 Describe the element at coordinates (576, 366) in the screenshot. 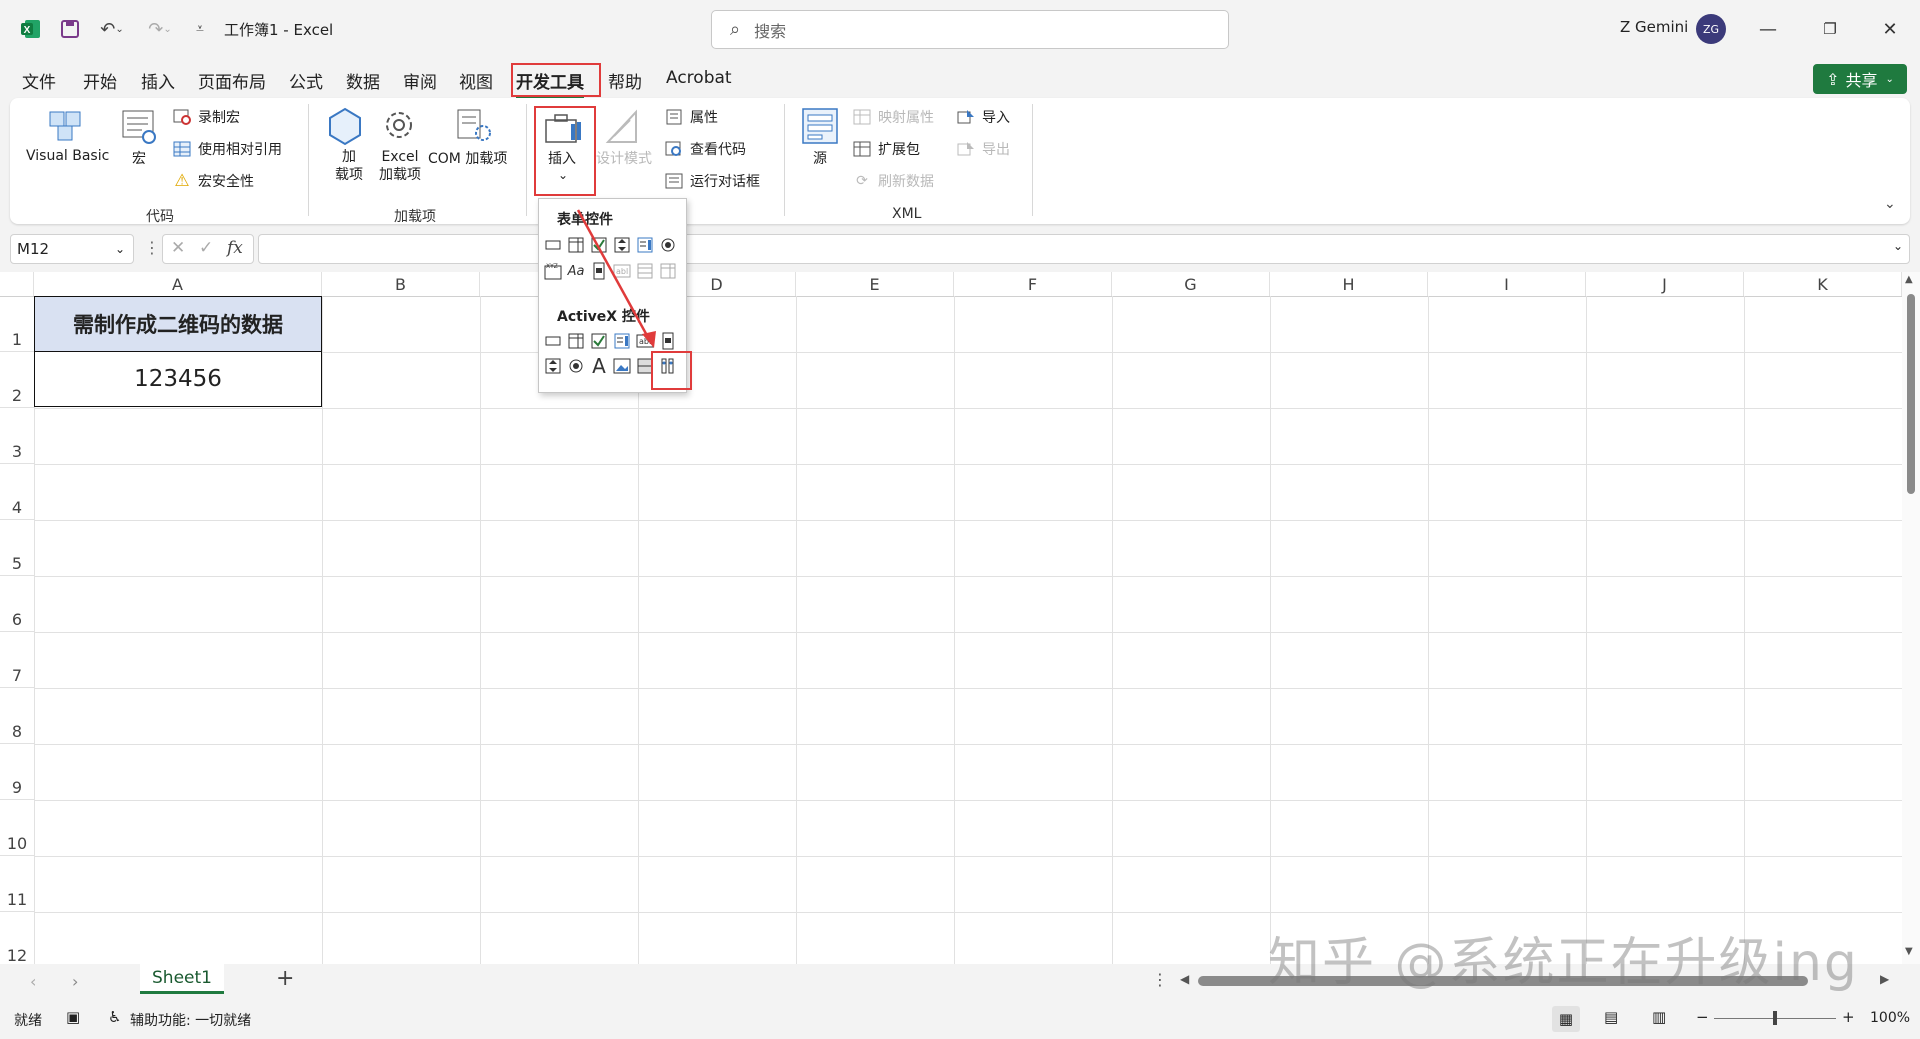

I see `activex-option-button-icon` at that location.